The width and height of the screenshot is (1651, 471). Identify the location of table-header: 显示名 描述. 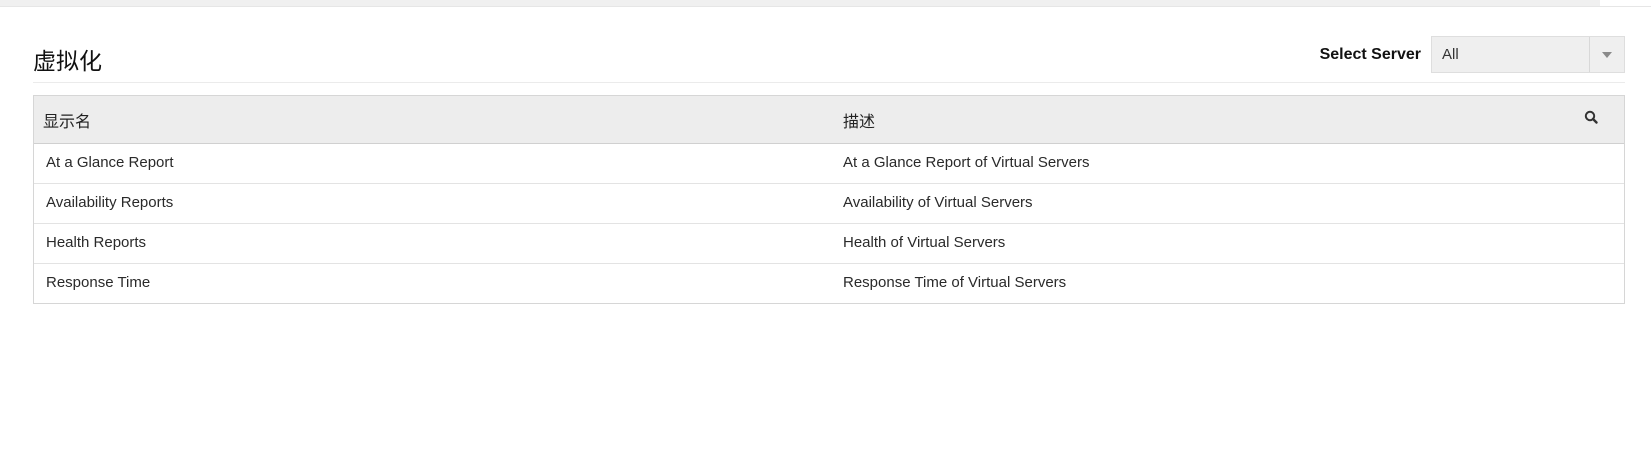
(829, 120).